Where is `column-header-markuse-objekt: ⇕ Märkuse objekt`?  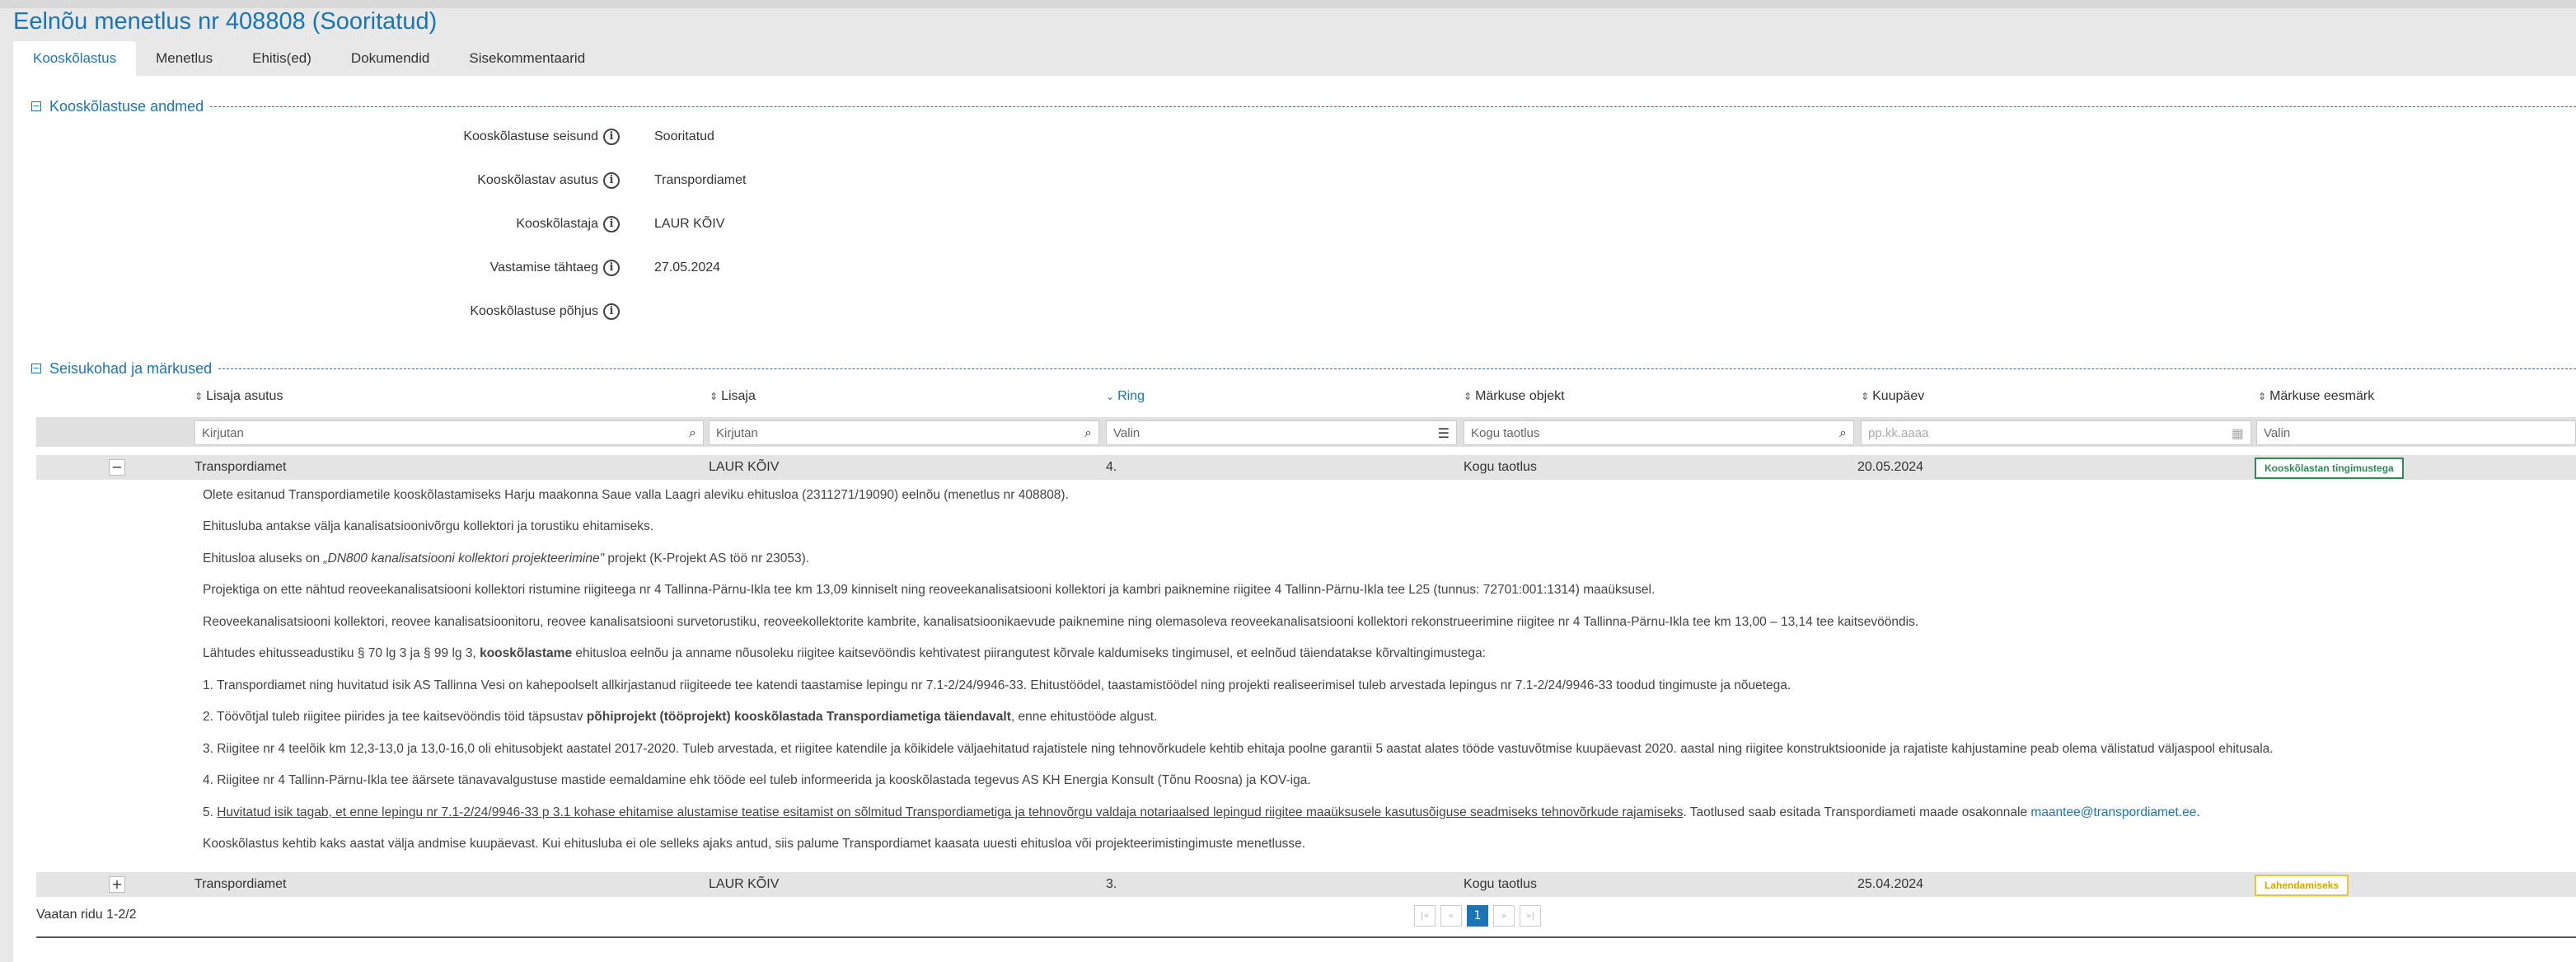 column-header-markuse-objekt: ⇕ Märkuse objekt is located at coordinates (1514, 397).